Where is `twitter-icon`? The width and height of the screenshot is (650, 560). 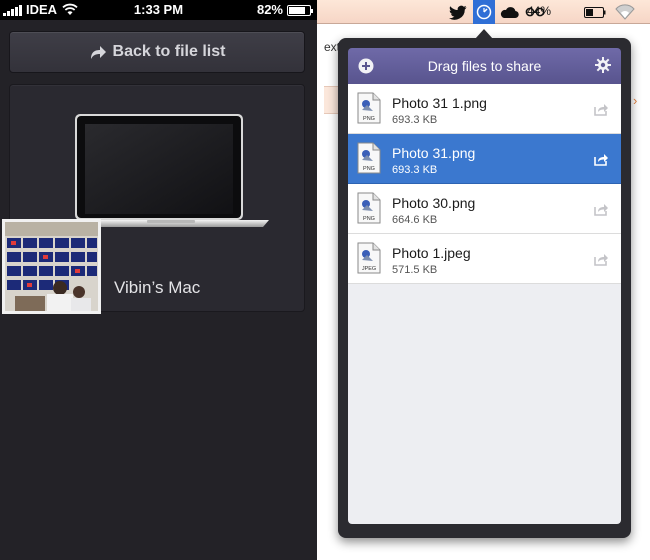
twitter-icon is located at coordinates (458, 12).